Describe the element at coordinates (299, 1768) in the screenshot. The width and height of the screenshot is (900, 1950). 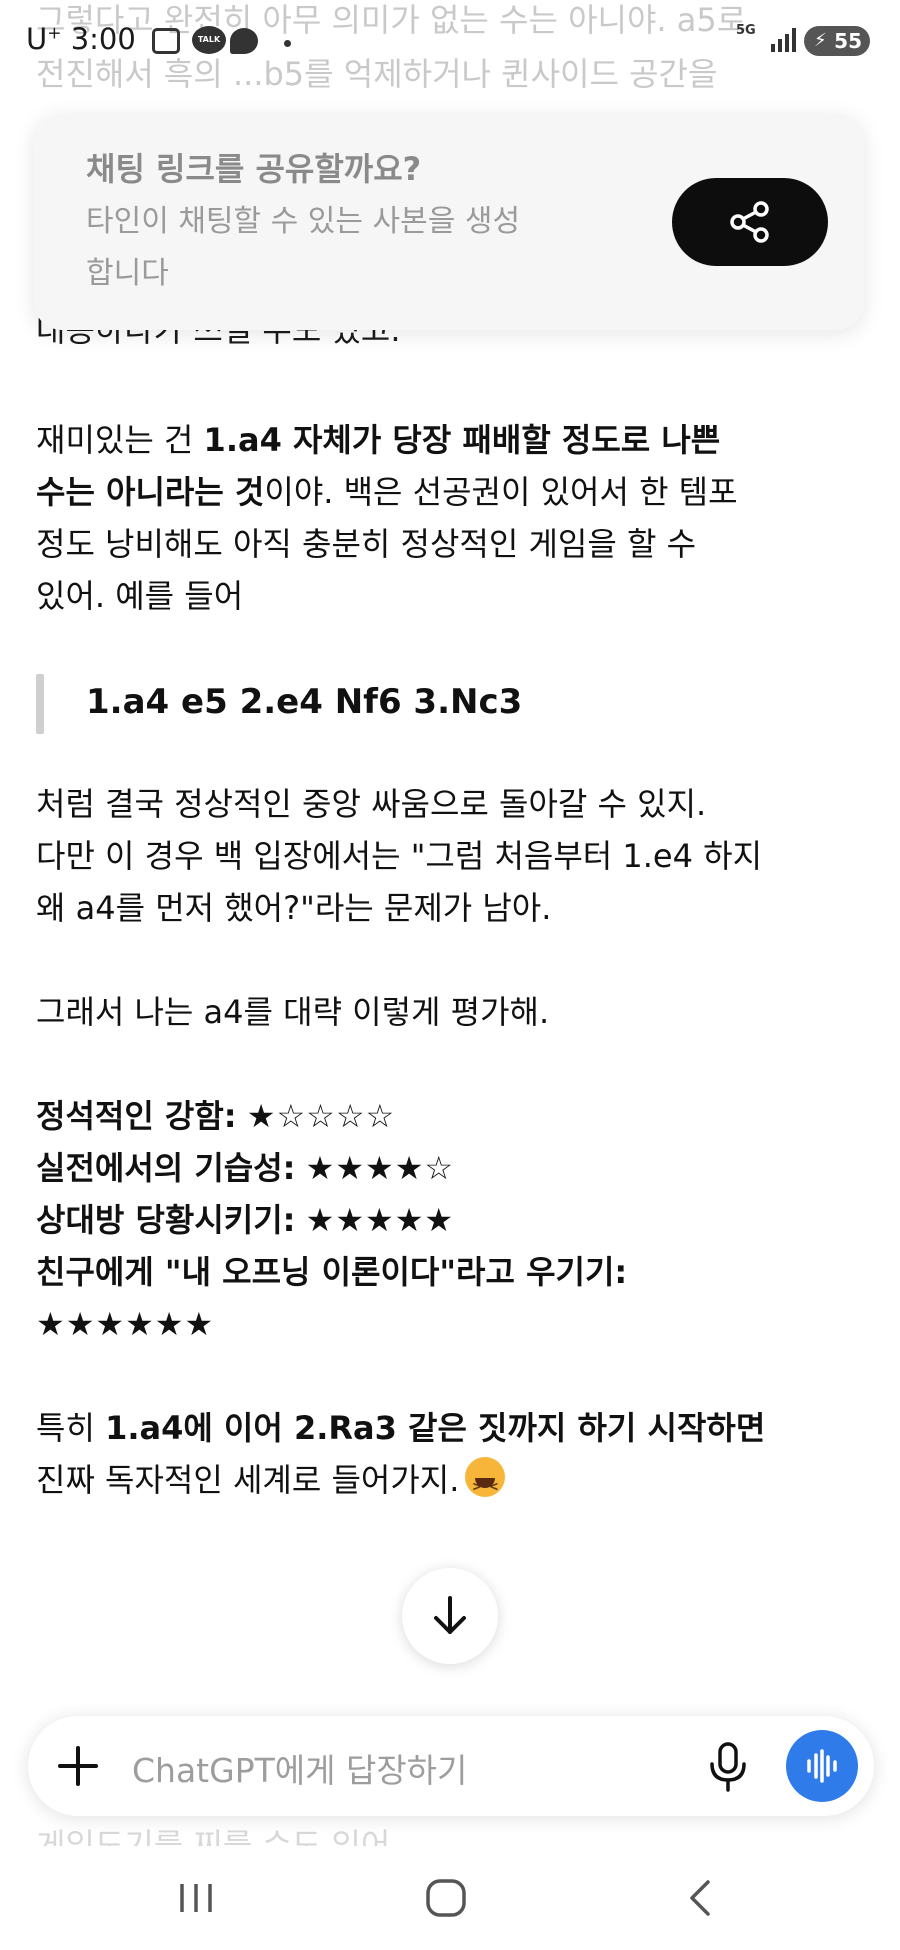
I see `reply-input: ChatGPT에게 답장하기` at that location.